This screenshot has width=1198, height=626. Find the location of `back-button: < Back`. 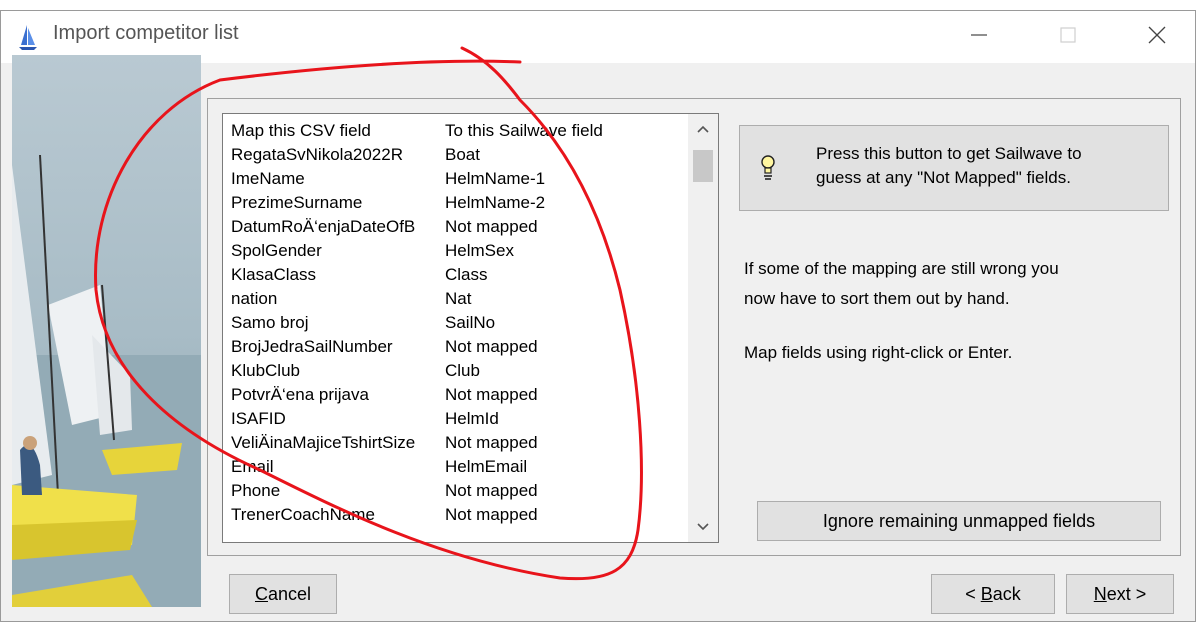

back-button: < Back is located at coordinates (993, 594).